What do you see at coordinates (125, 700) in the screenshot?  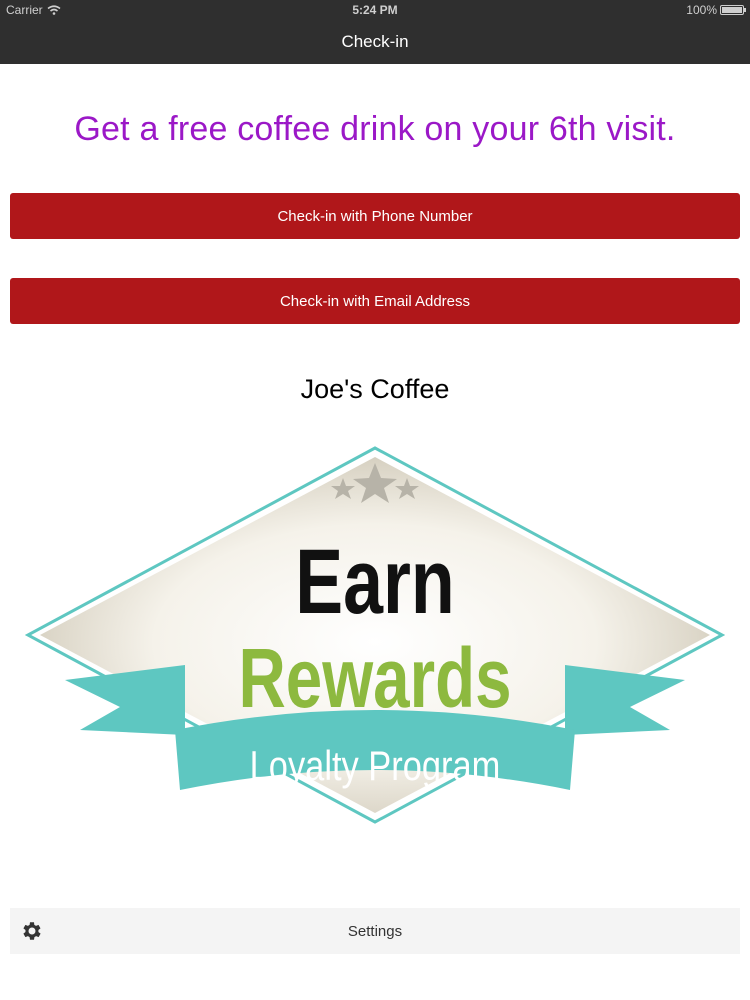 I see `ribbon-tail-left` at bounding box center [125, 700].